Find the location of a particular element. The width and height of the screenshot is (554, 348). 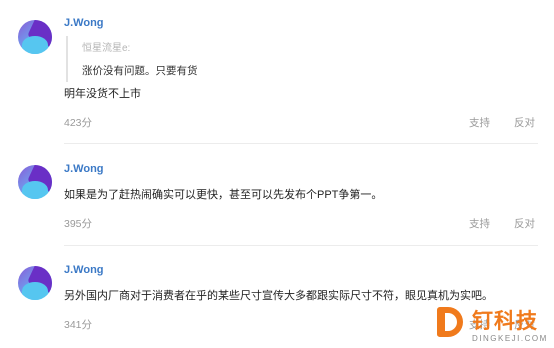

quoted-reply: 恒星流星e: 涨价没有问题。只要有货 is located at coordinates (266, 59).